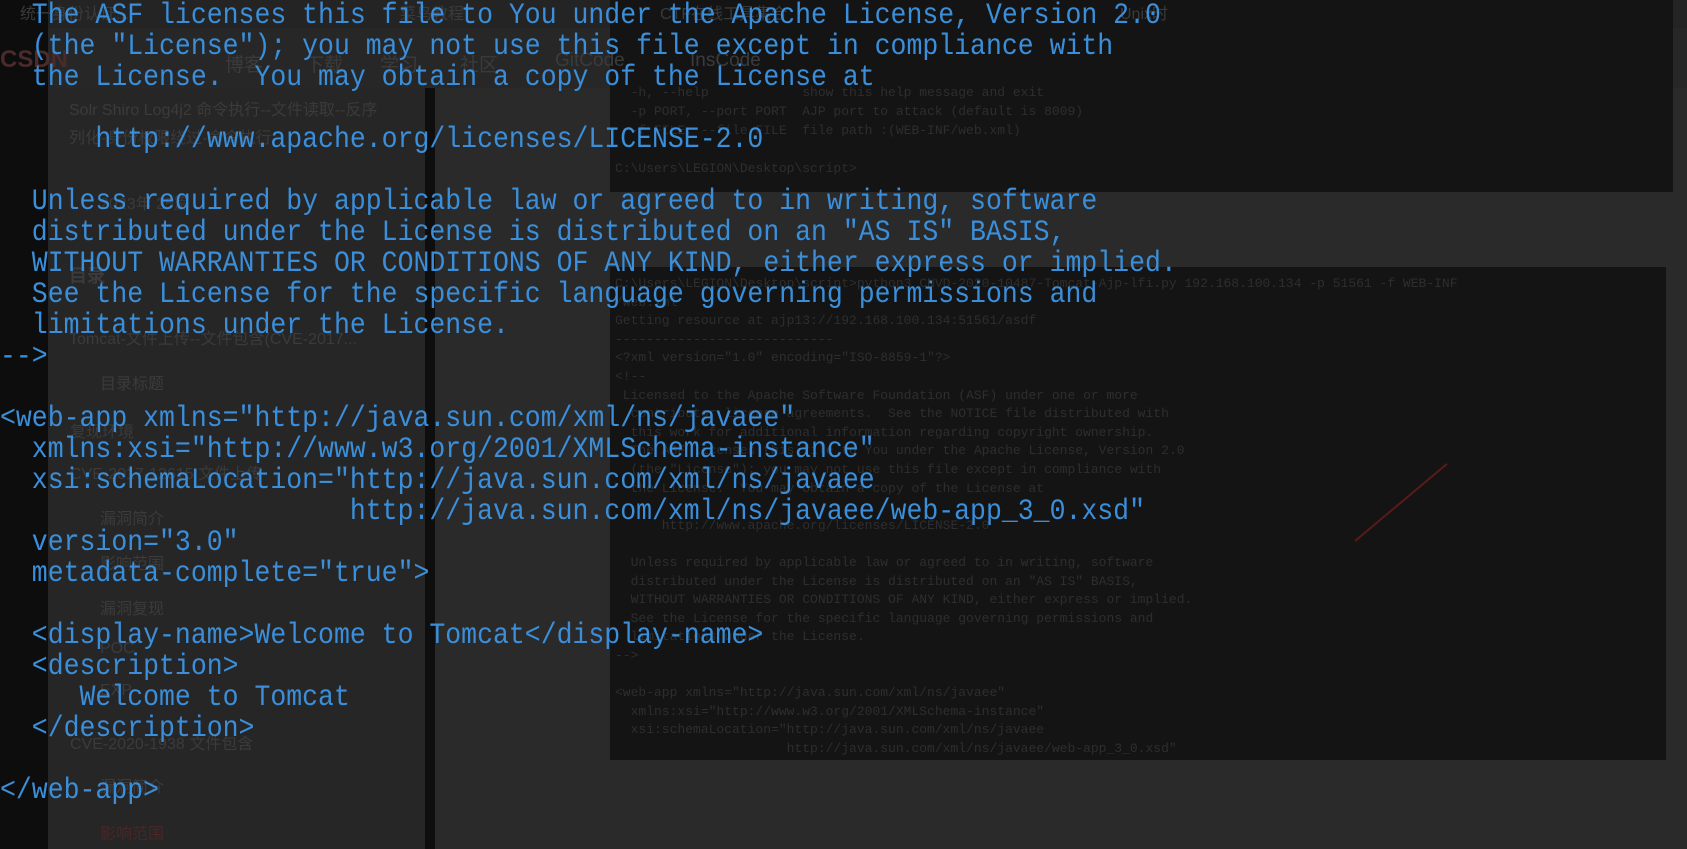 This screenshot has width=1687, height=849. What do you see at coordinates (127, 728) in the screenshot?
I see `code-line: </description>` at bounding box center [127, 728].